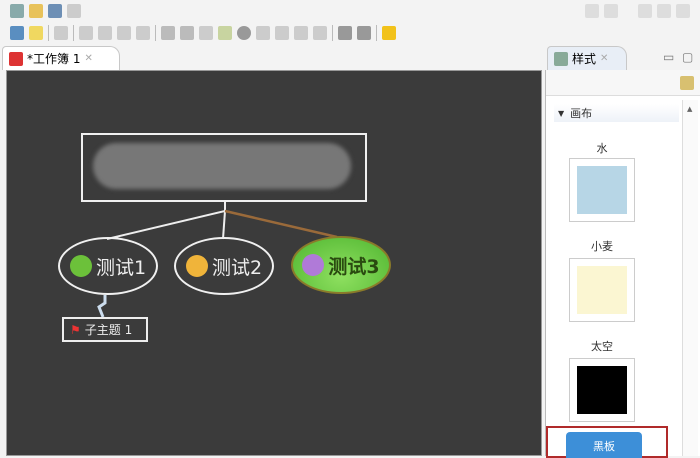 The width and height of the screenshot is (700, 458). I want to click on drill-down-icon, so click(345, 33).